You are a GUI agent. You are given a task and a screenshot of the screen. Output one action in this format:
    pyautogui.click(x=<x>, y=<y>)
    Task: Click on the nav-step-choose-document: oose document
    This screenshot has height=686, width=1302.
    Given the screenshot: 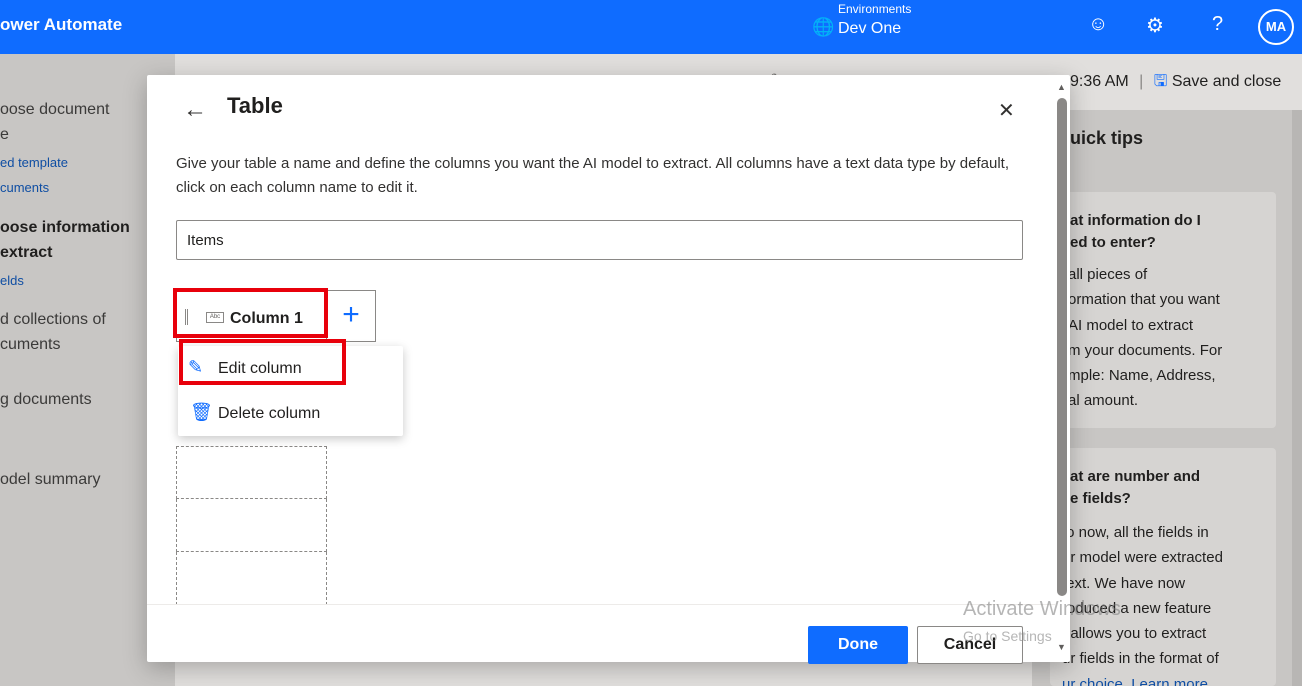 What is the action you would take?
    pyautogui.click(x=54, y=110)
    